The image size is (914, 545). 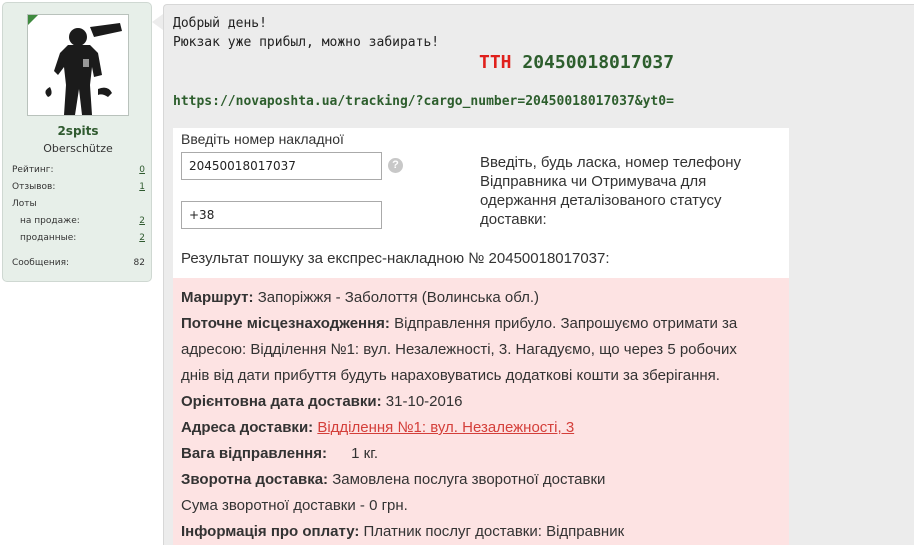 I want to click on stat-on-sale: на продаже: 2, so click(x=78, y=223).